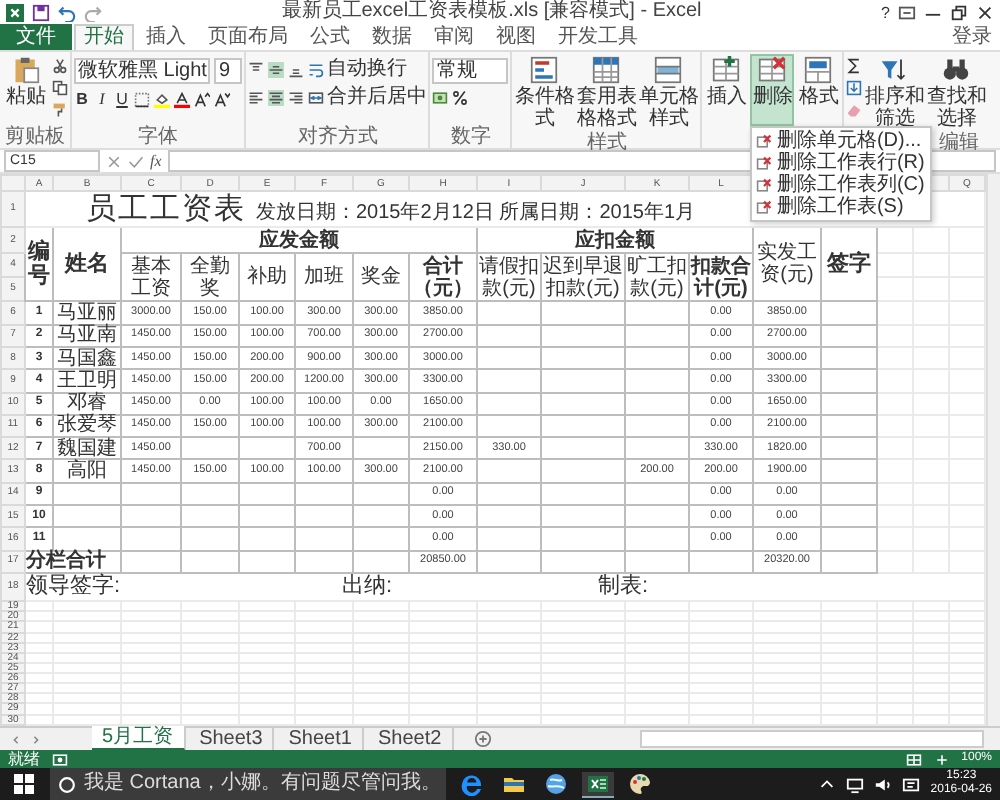 The image size is (1000, 800). Describe the element at coordinates (357, 69) in the screenshot. I see `wrap-text-button: 自动换行` at that location.